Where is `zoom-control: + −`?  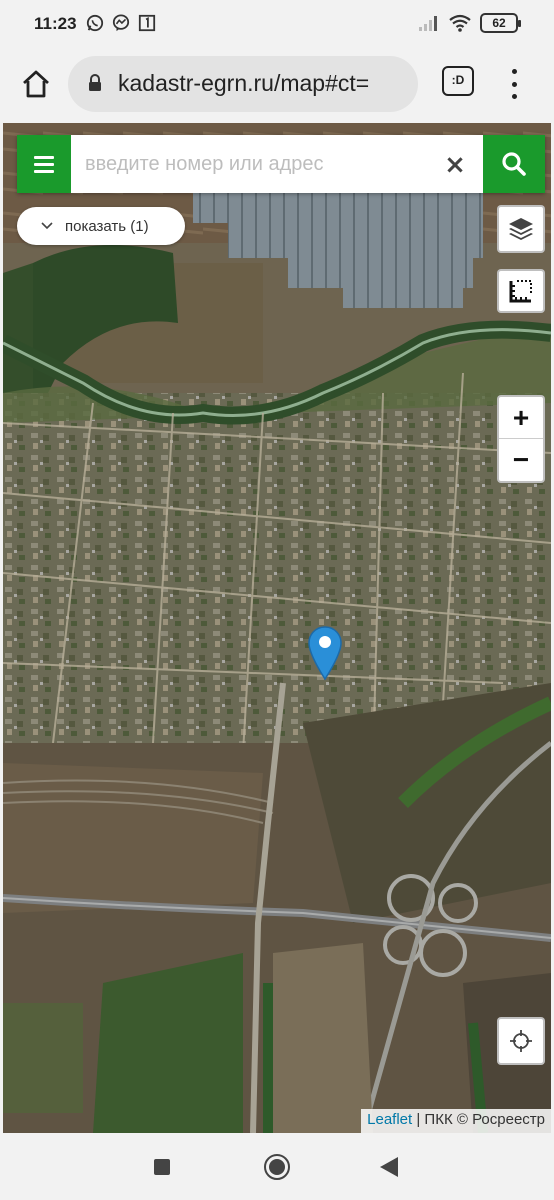 zoom-control: + − is located at coordinates (521, 439).